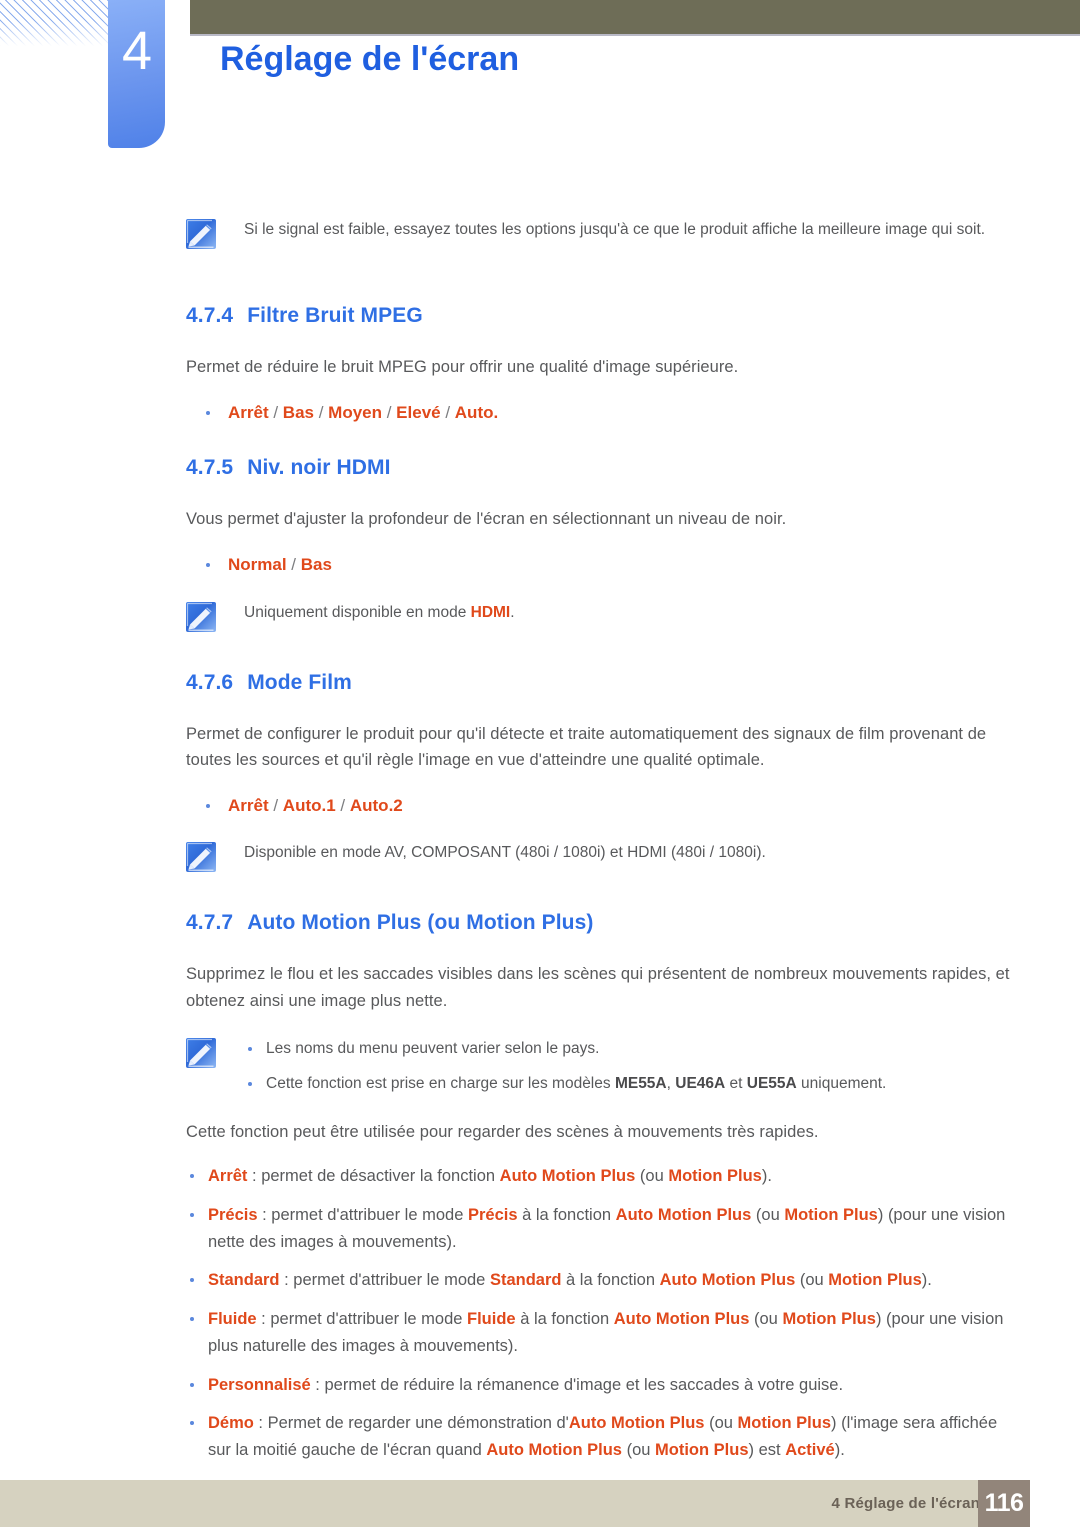  Describe the element at coordinates (299, 682) in the screenshot. I see `section-title: Mode Film` at that location.